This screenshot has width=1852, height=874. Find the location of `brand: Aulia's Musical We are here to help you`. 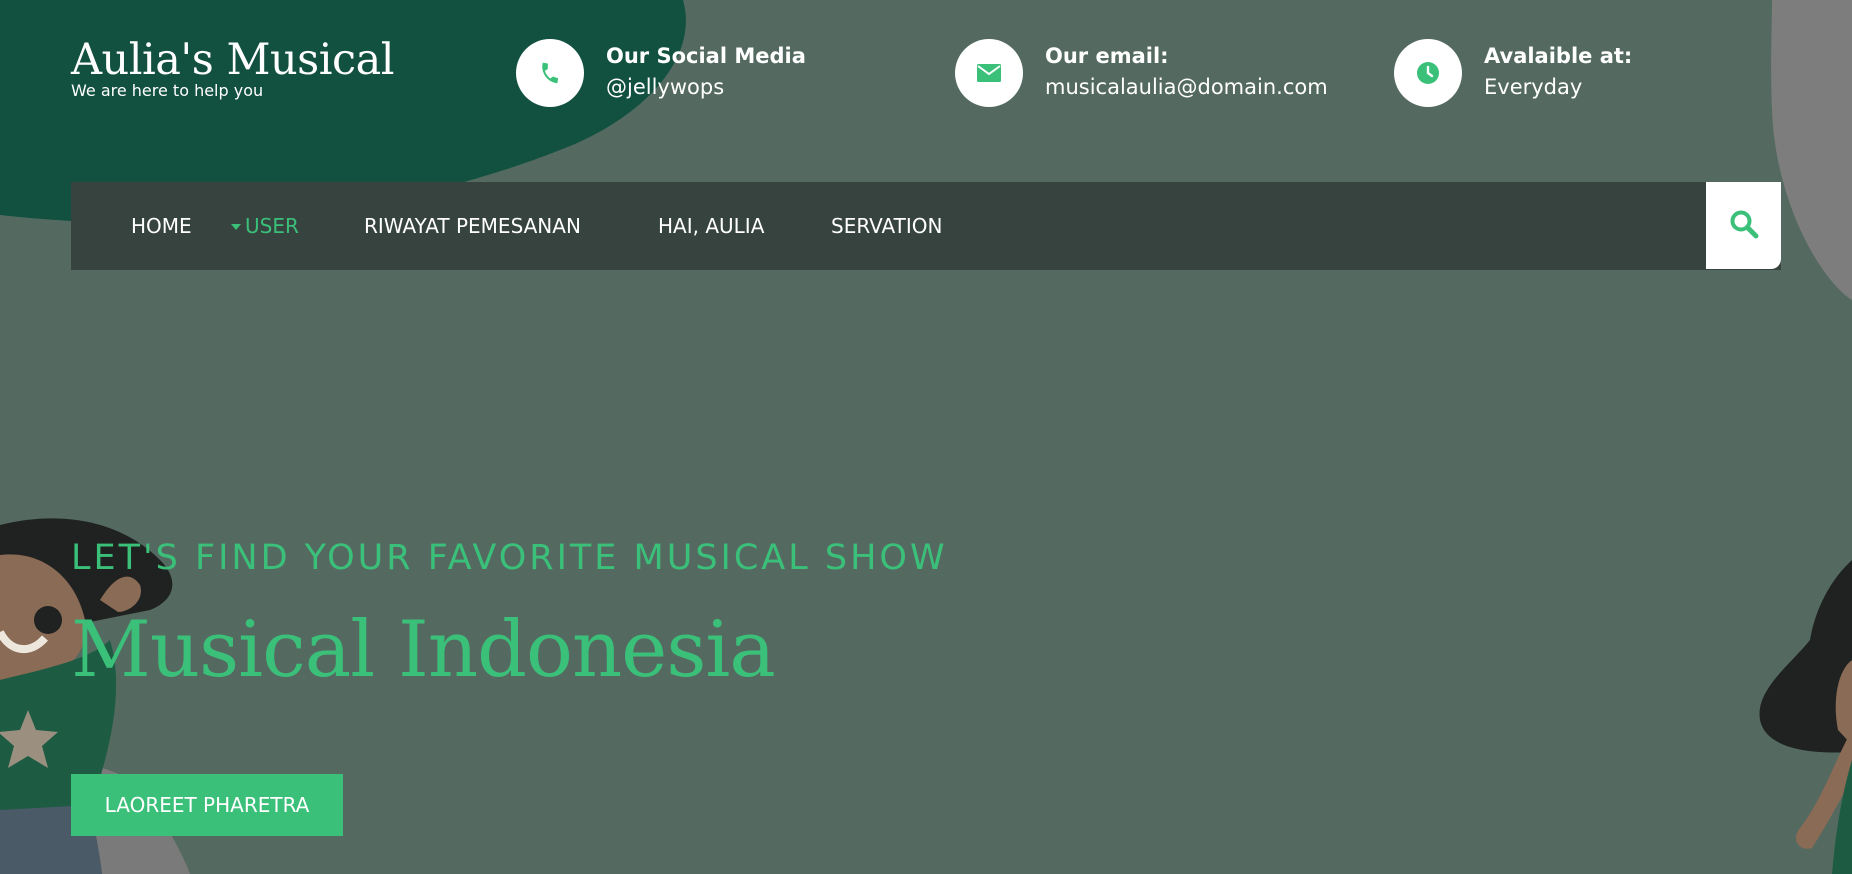

brand: Aulia's Musical We are here to help you is located at coordinates (232, 68).